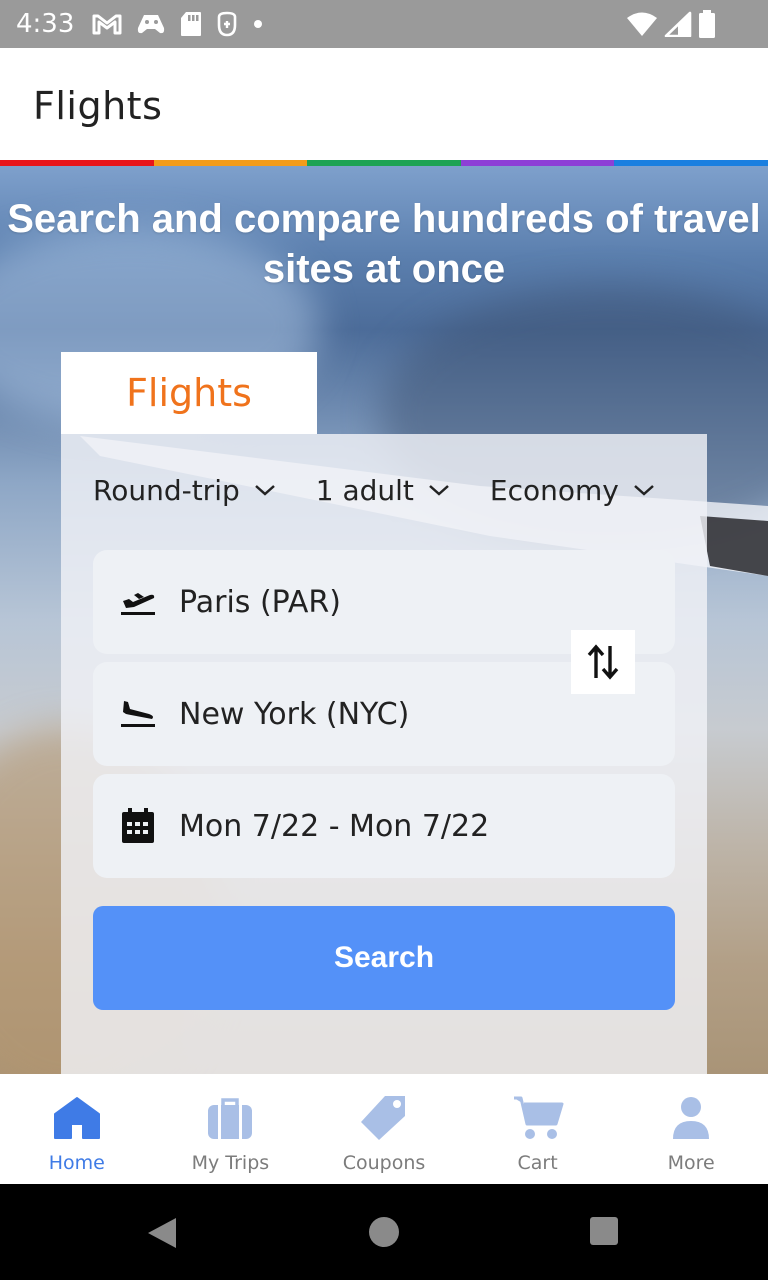 The image size is (768, 1280). What do you see at coordinates (554, 490) in the screenshot?
I see `cabin-class-value: Economy` at bounding box center [554, 490].